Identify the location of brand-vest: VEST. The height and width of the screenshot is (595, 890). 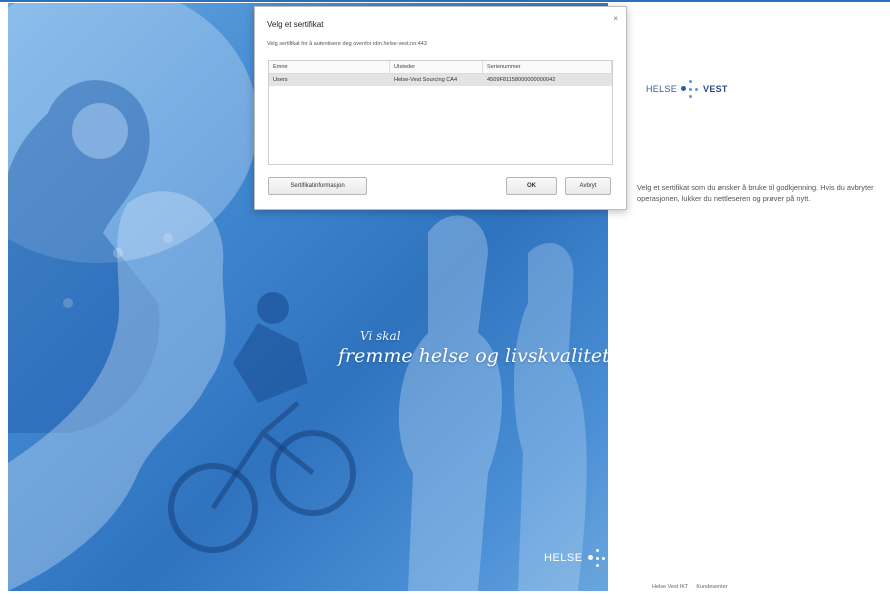
(715, 89).